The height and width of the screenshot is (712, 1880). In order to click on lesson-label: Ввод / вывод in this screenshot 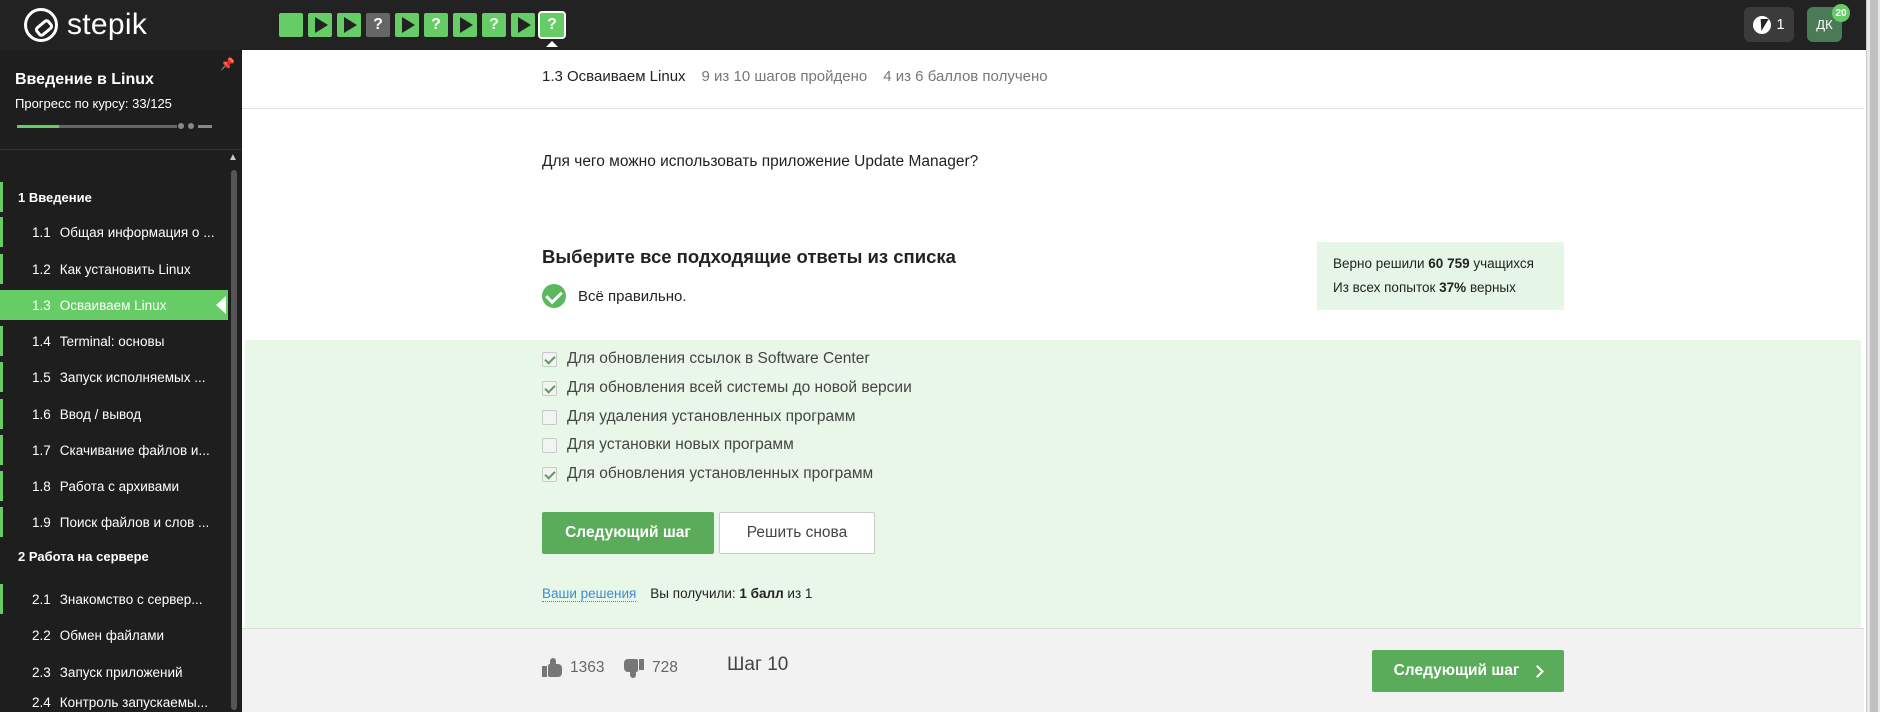, I will do `click(100, 414)`.